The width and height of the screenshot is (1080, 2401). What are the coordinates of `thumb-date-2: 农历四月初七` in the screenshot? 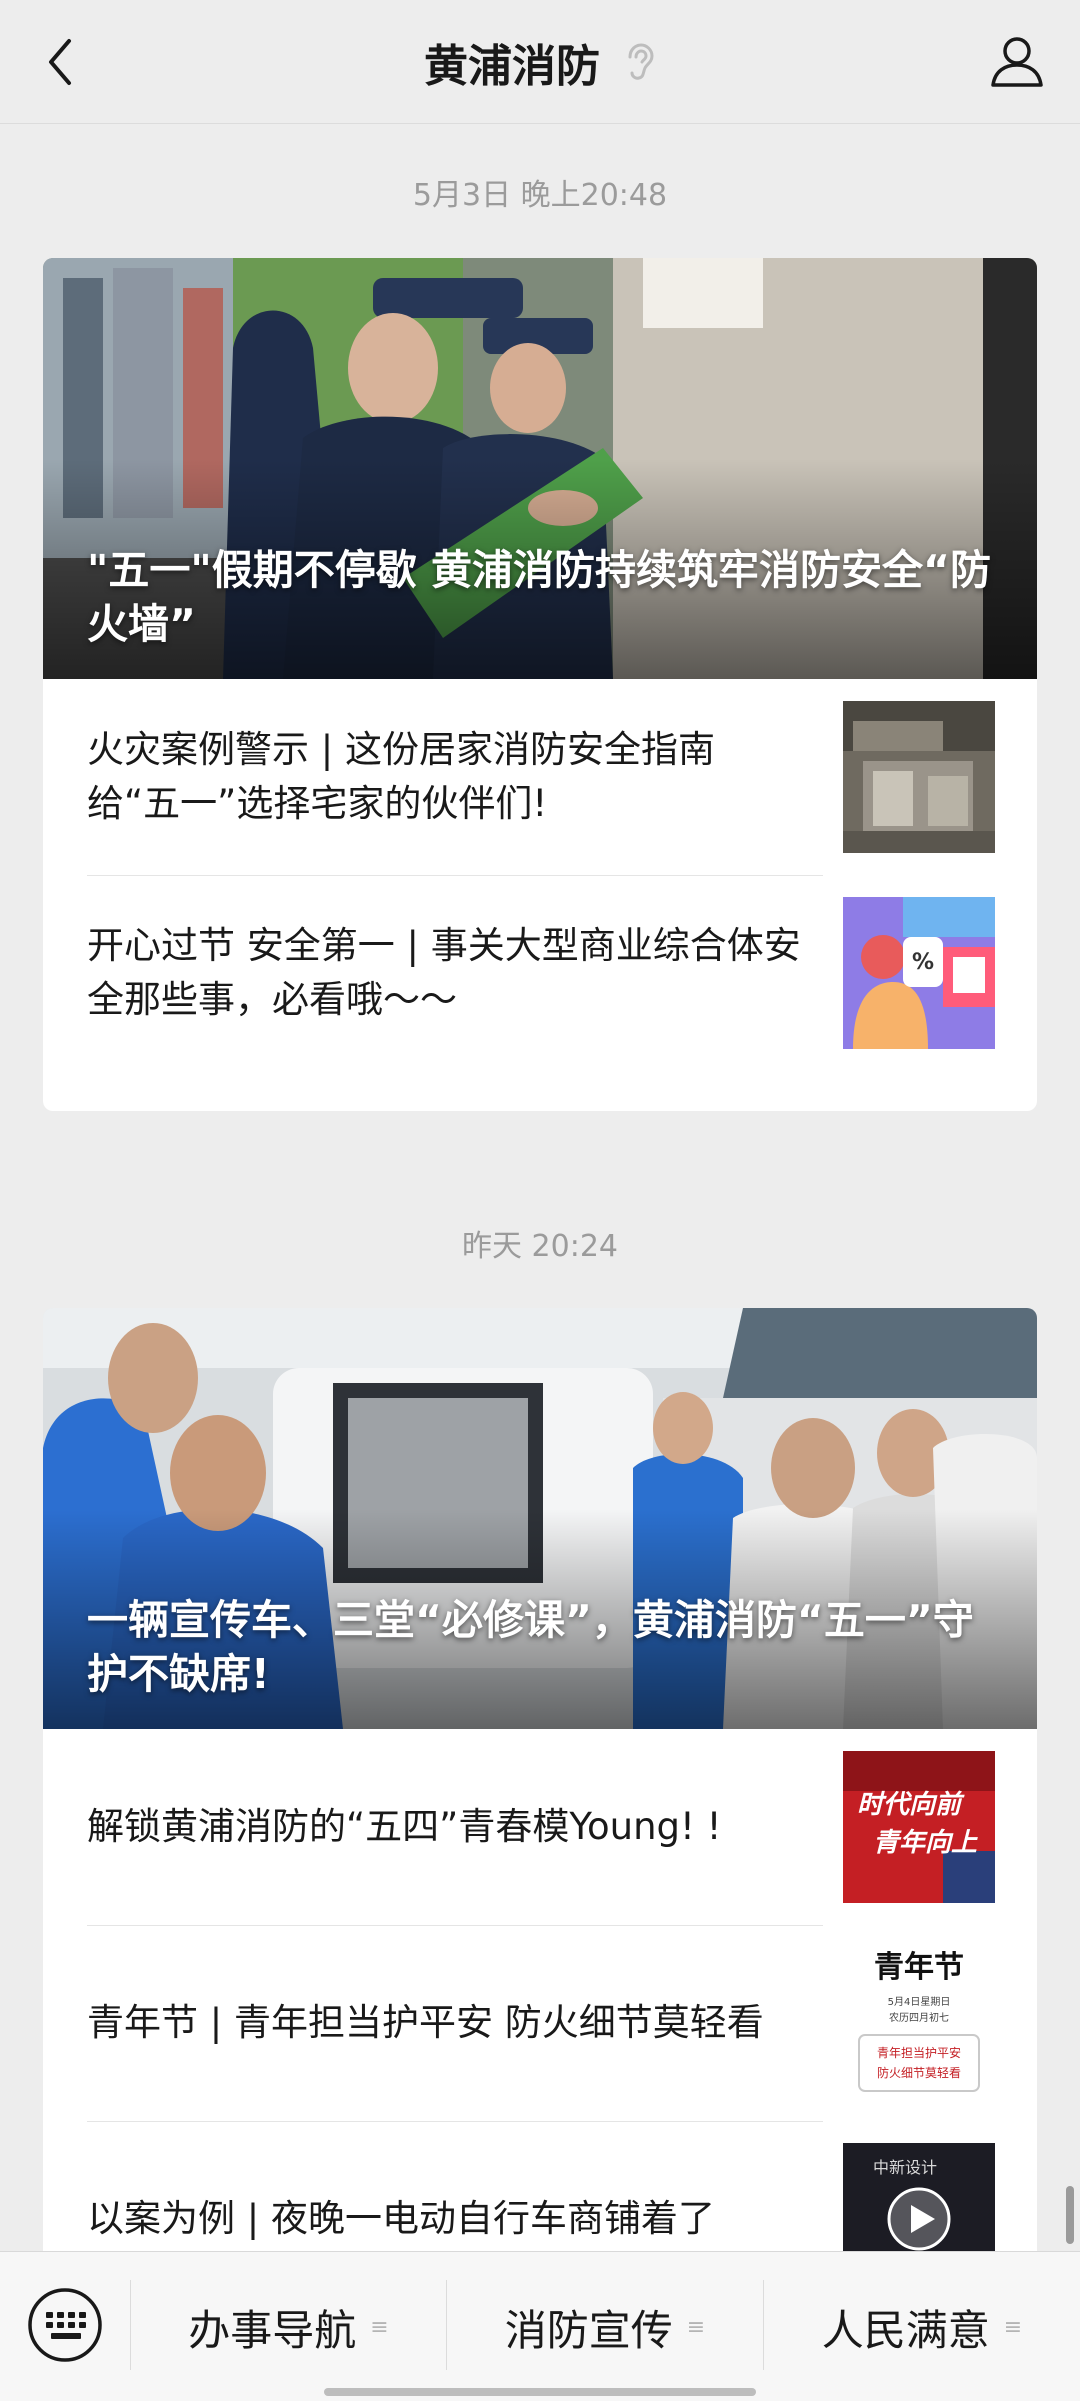 It's located at (919, 2017).